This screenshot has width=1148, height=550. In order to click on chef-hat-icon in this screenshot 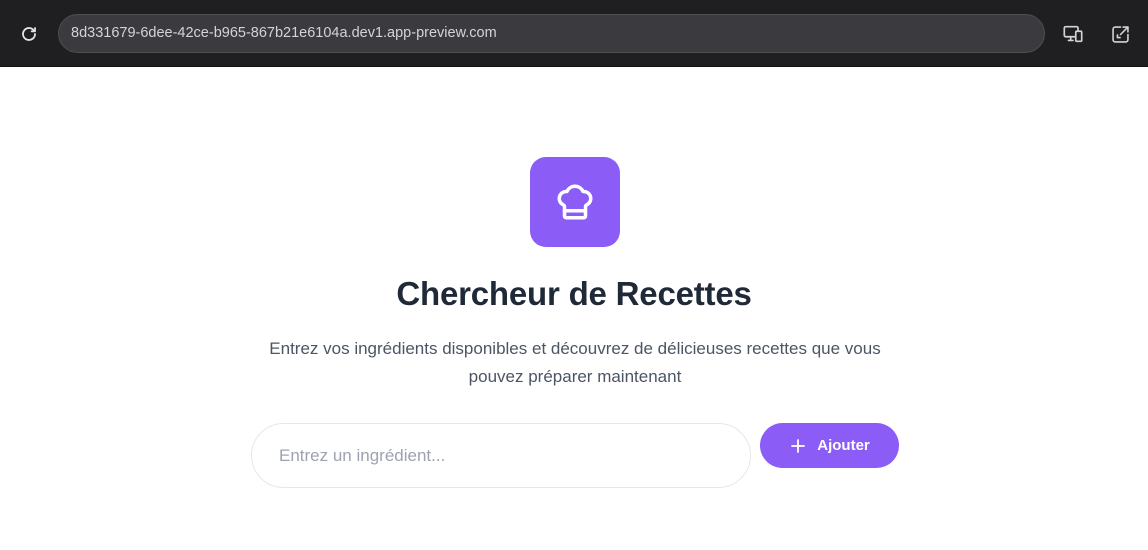, I will do `click(575, 202)`.